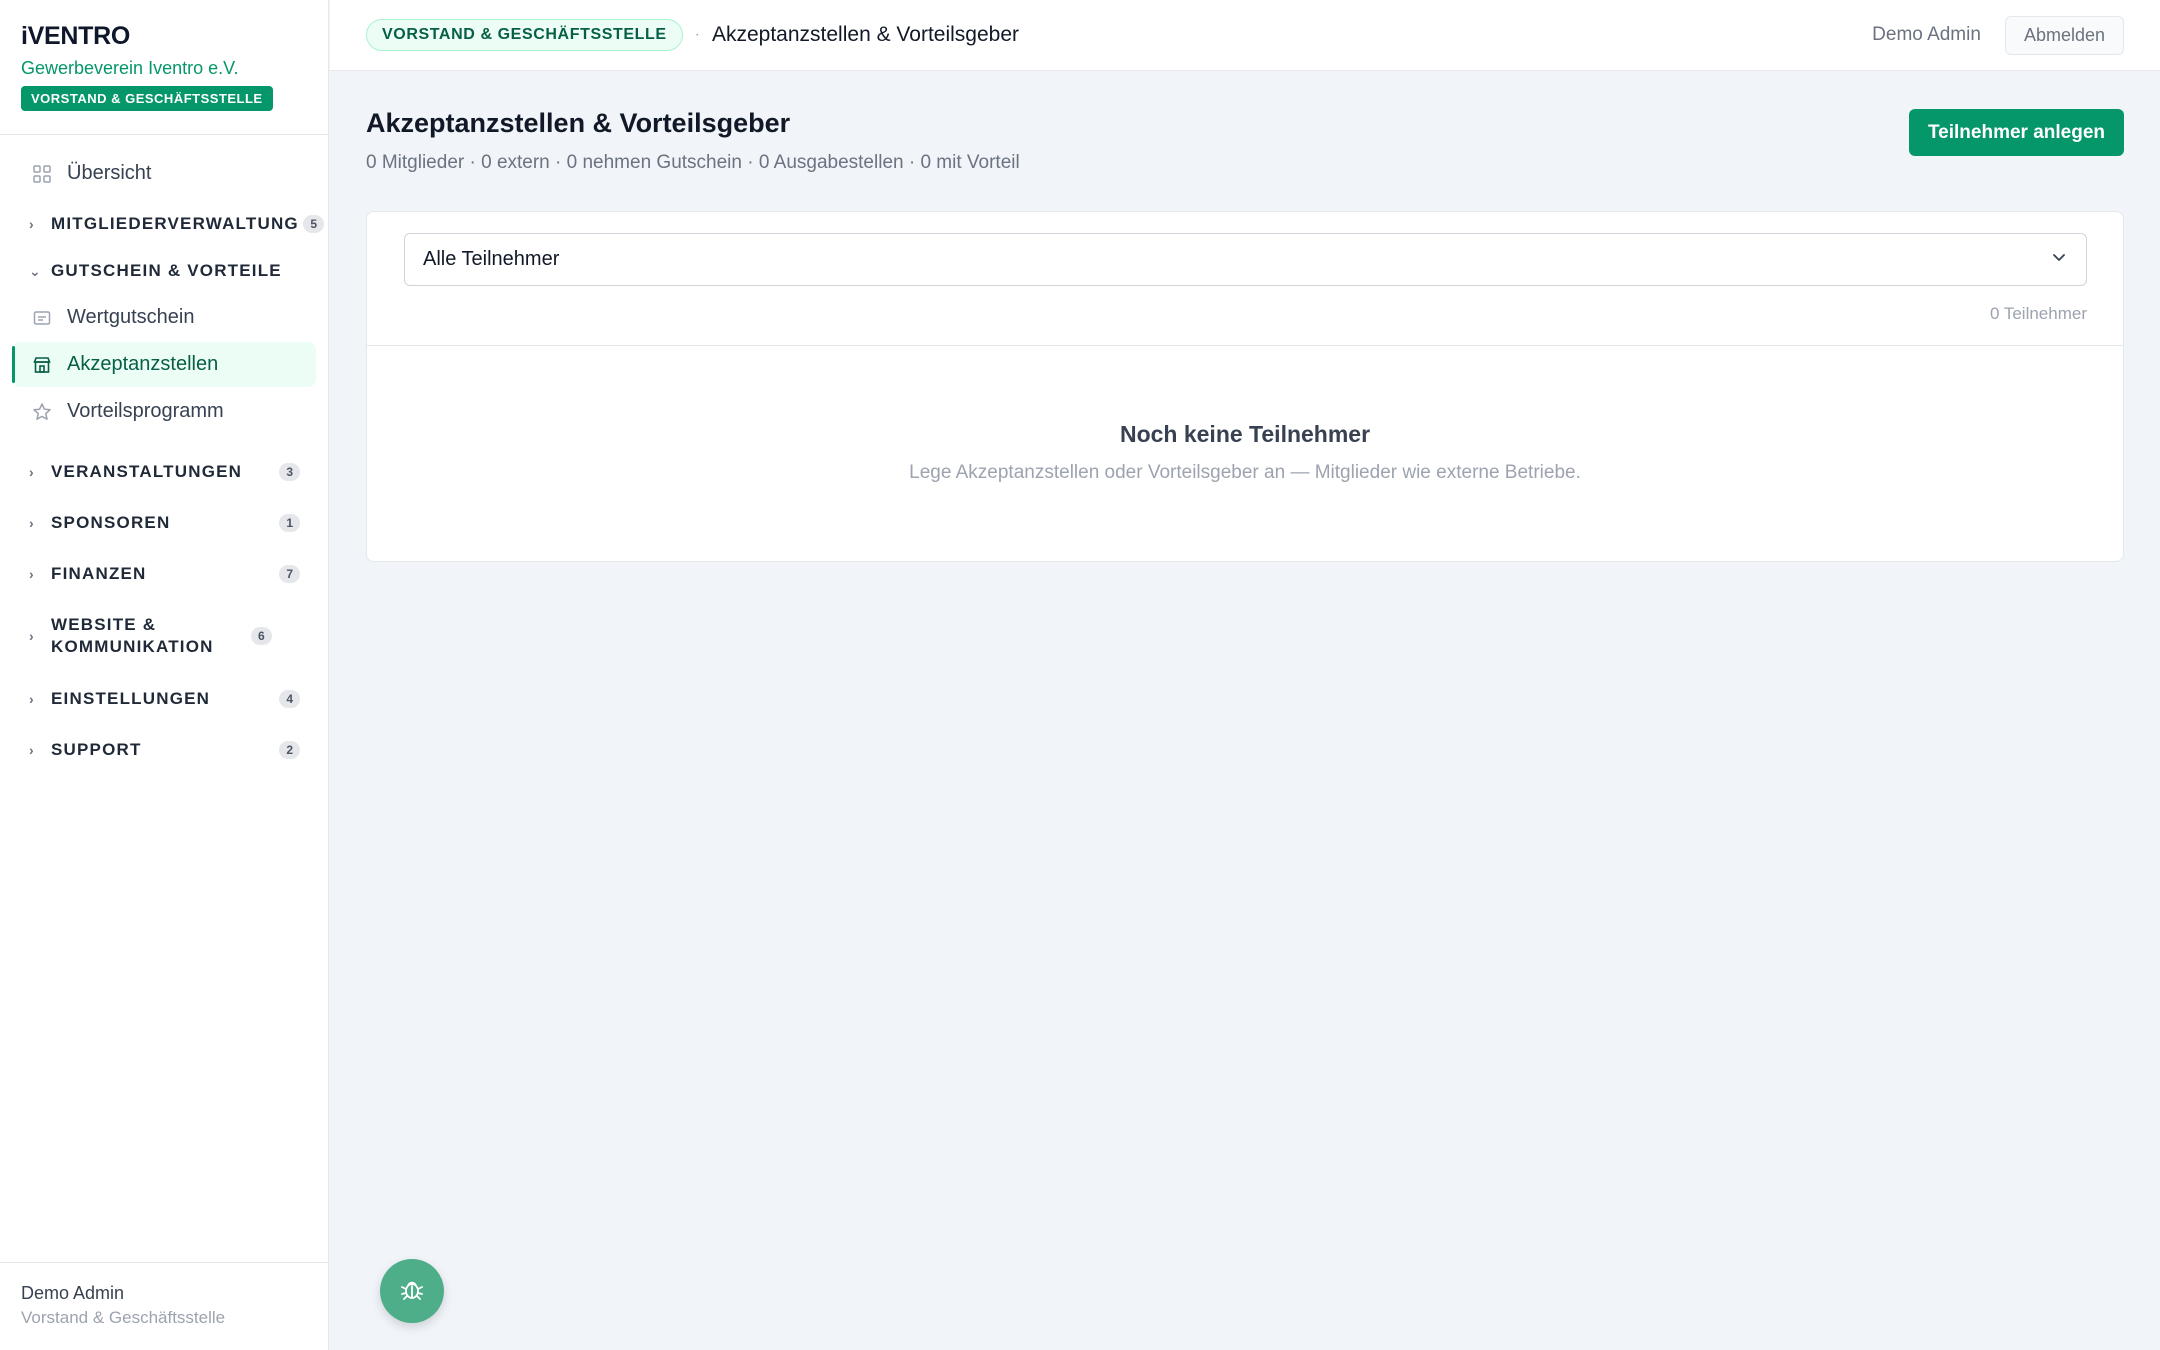 The width and height of the screenshot is (2160, 1350). Describe the element at coordinates (1245, 434) in the screenshot. I see `empty-state-title: Noch keine Teilnehmer` at that location.